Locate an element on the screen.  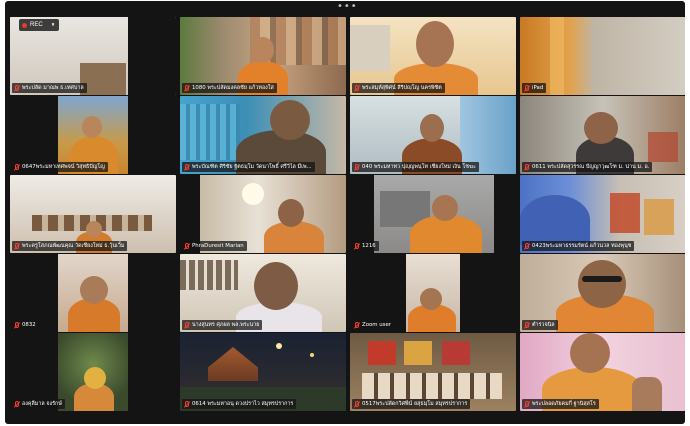
participant-name: ตำรวจนิล is located at coordinates (543, 325).